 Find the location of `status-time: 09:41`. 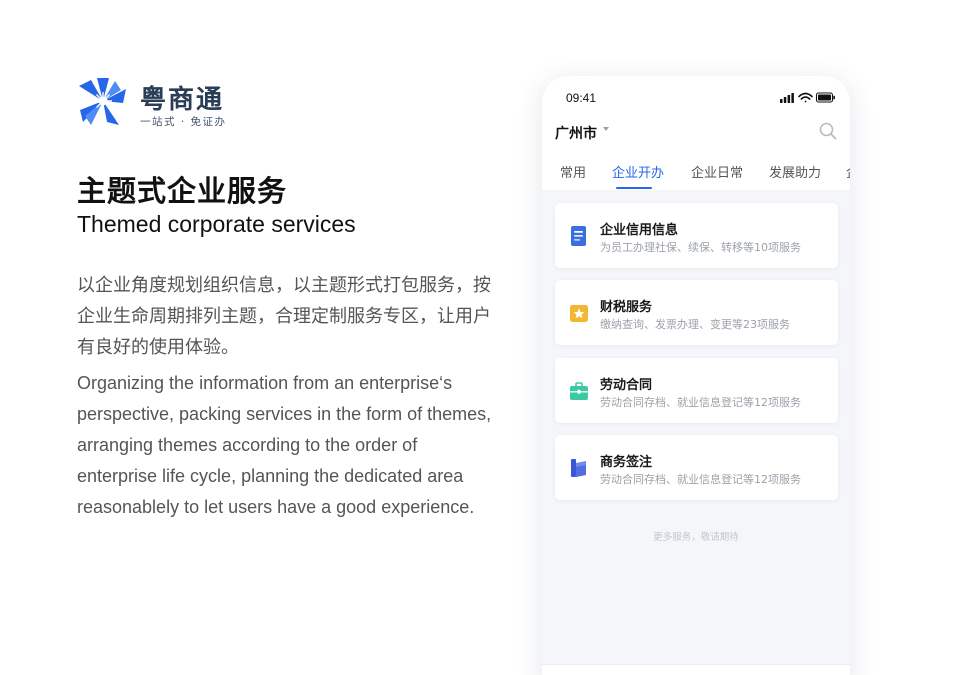

status-time: 09:41 is located at coordinates (581, 98).